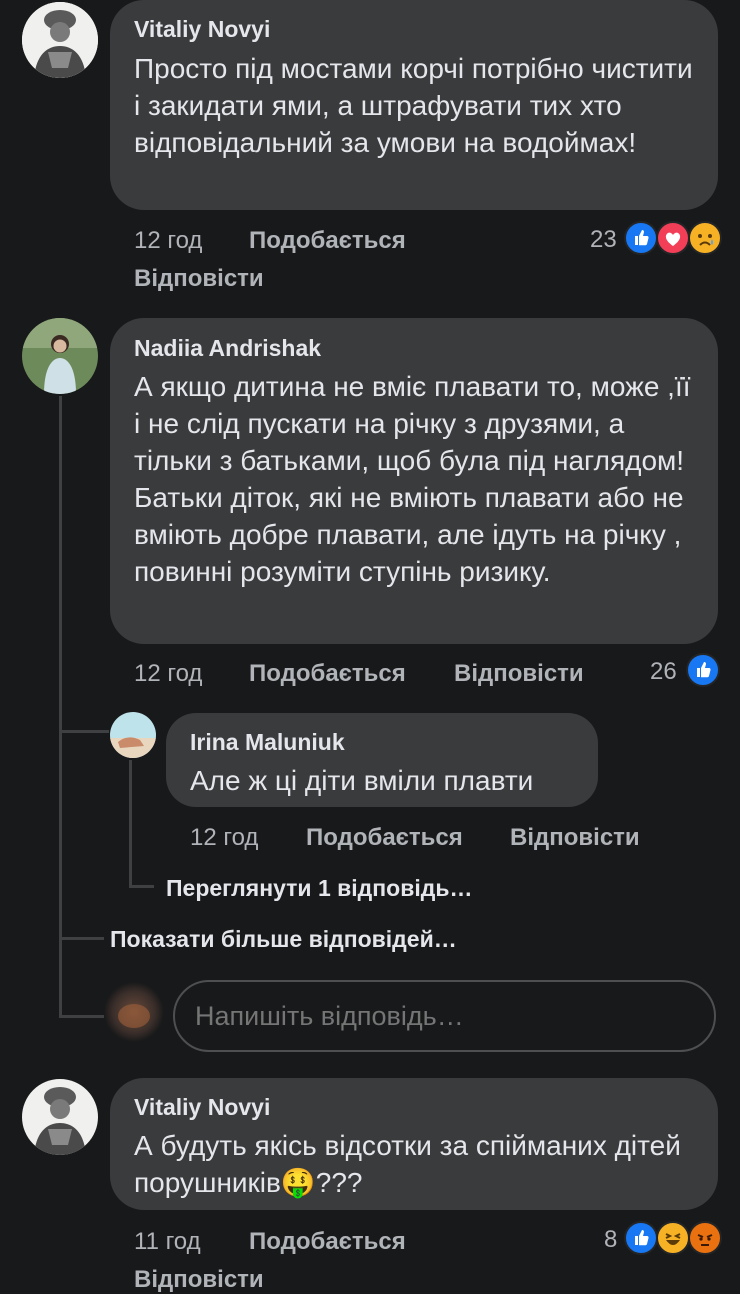 The width and height of the screenshot is (740, 1294). Describe the element at coordinates (673, 1238) in the screenshot. I see `haha-icon` at that location.